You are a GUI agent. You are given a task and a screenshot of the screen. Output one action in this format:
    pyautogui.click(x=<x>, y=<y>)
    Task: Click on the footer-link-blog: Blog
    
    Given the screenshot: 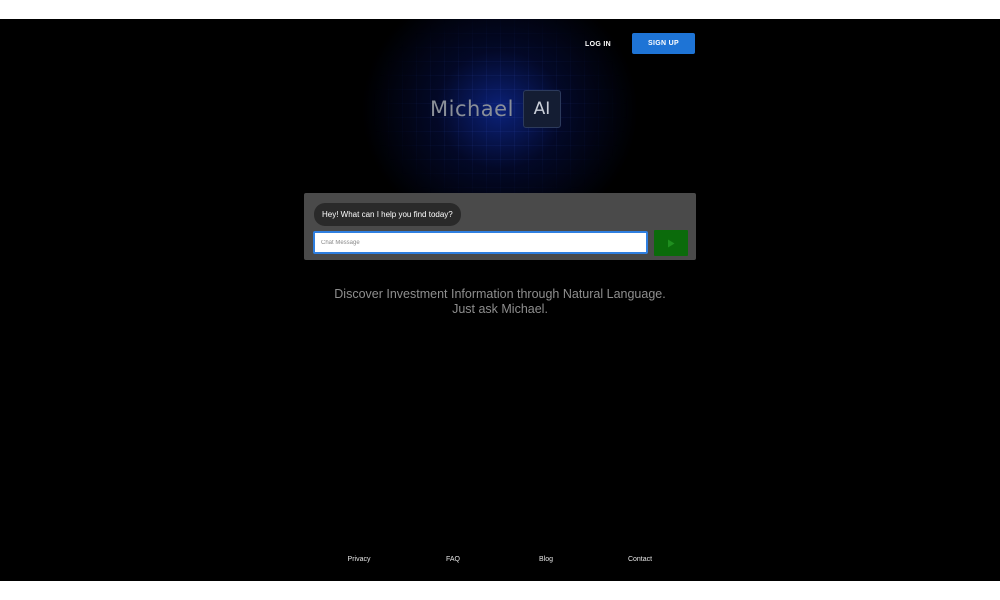 What is the action you would take?
    pyautogui.click(x=546, y=559)
    